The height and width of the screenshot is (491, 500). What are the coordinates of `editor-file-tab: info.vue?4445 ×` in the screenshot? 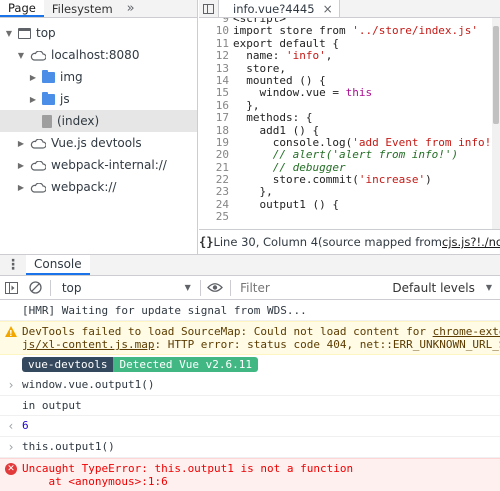 It's located at (279, 8).